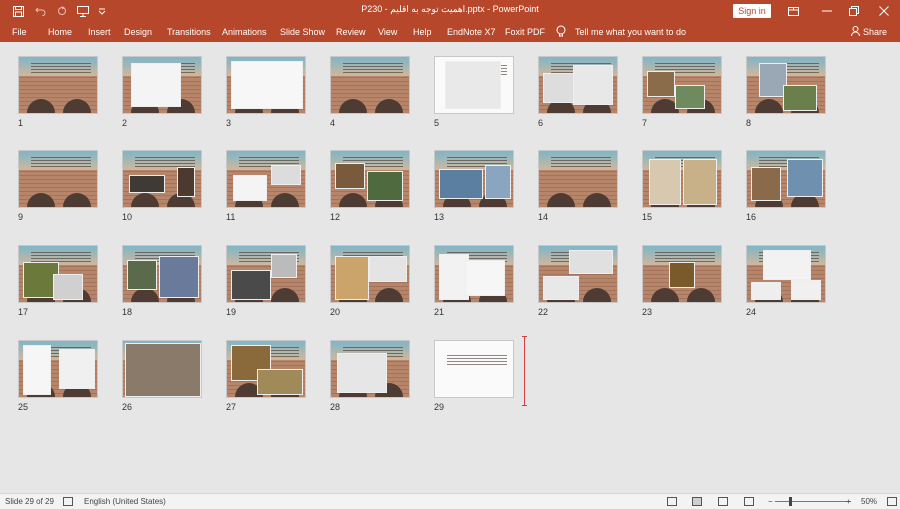  I want to click on tab-review: Review, so click(351, 32).